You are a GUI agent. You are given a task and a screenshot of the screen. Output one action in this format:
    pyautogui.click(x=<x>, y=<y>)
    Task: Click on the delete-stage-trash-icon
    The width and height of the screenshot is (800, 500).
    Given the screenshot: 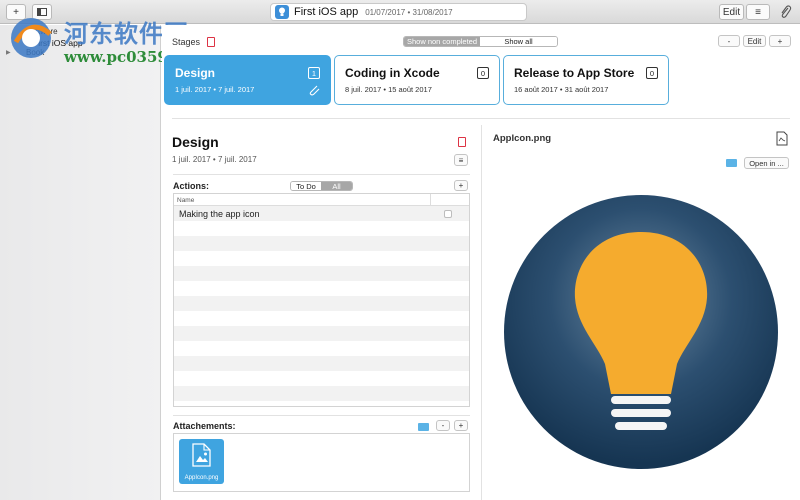 What is the action you would take?
    pyautogui.click(x=211, y=42)
    